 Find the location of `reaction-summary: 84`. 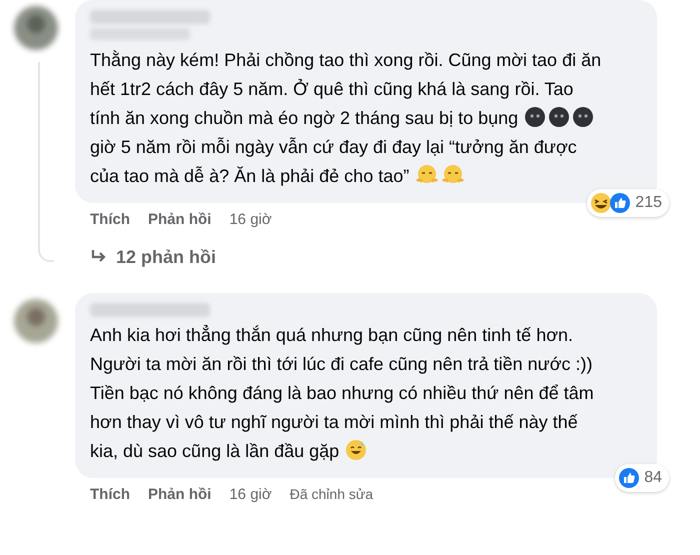

reaction-summary: 84 is located at coordinates (642, 478).